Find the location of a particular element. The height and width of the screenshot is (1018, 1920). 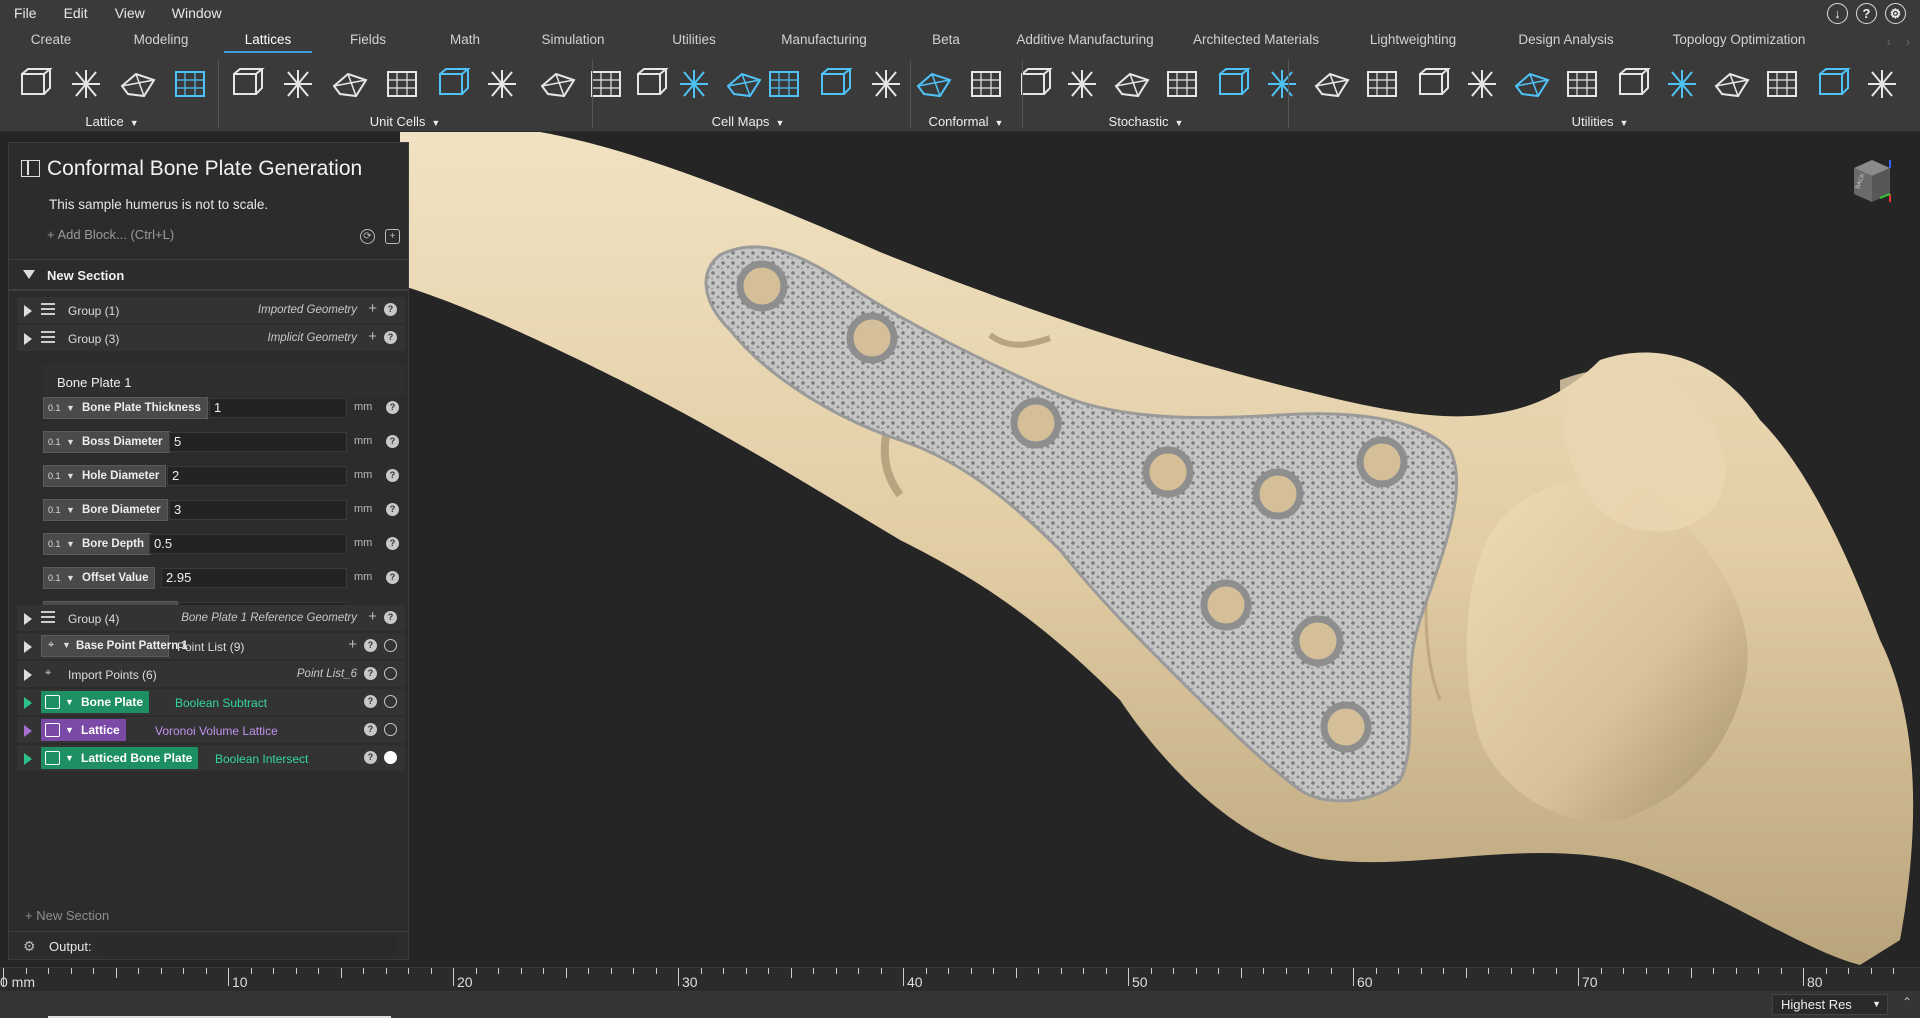

tab-fields: Fields is located at coordinates (368, 40).